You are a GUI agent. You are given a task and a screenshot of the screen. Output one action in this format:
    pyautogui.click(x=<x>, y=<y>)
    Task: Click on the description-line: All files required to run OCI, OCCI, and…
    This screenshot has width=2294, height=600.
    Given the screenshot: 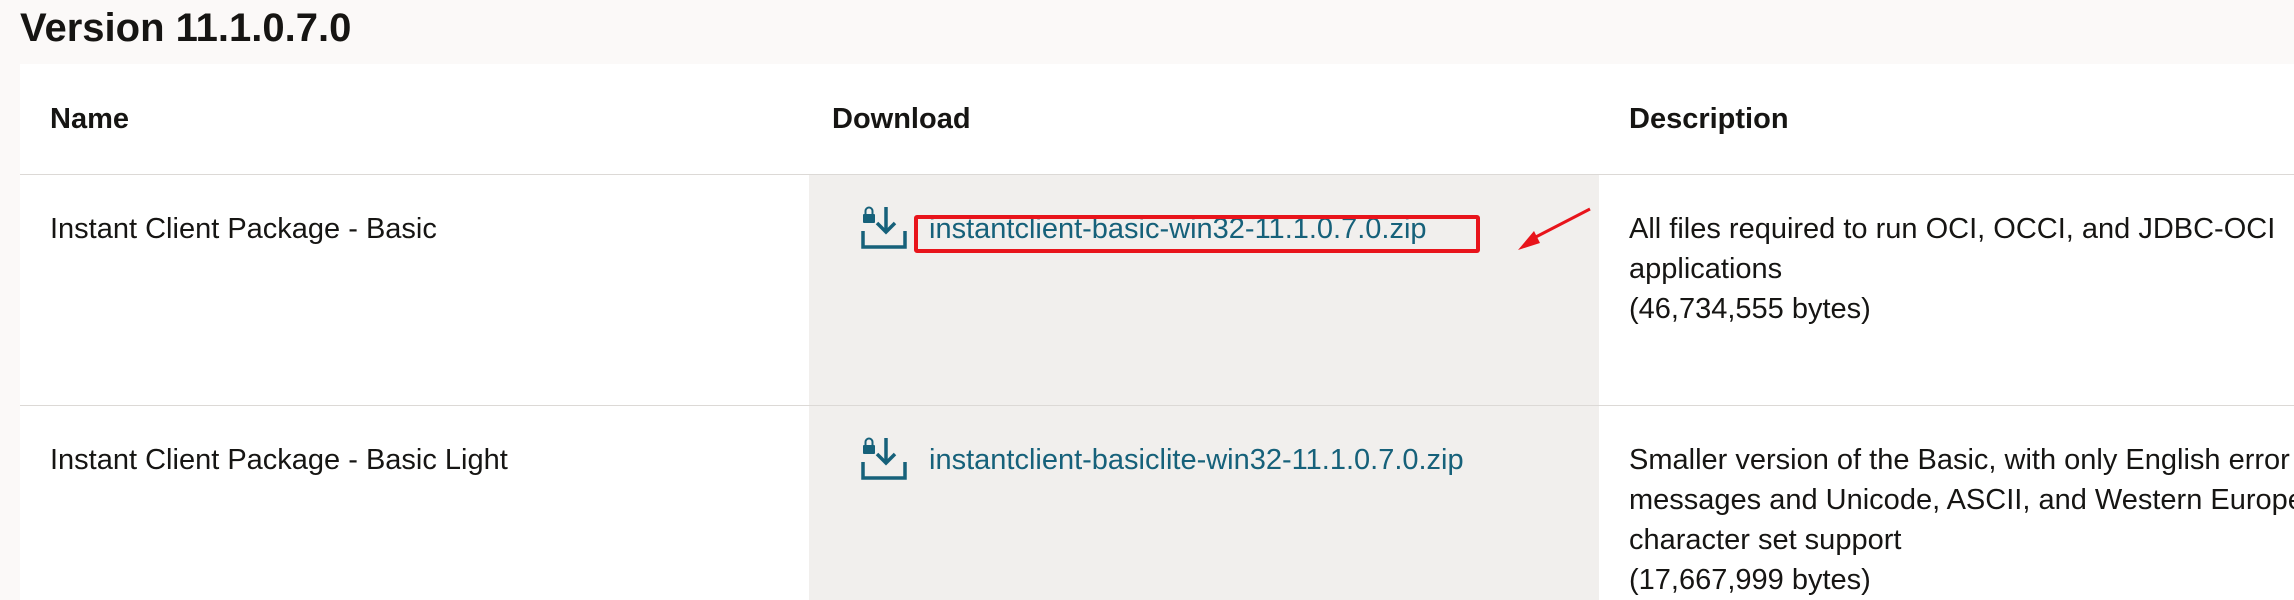 What is the action you would take?
    pyautogui.click(x=1952, y=229)
    